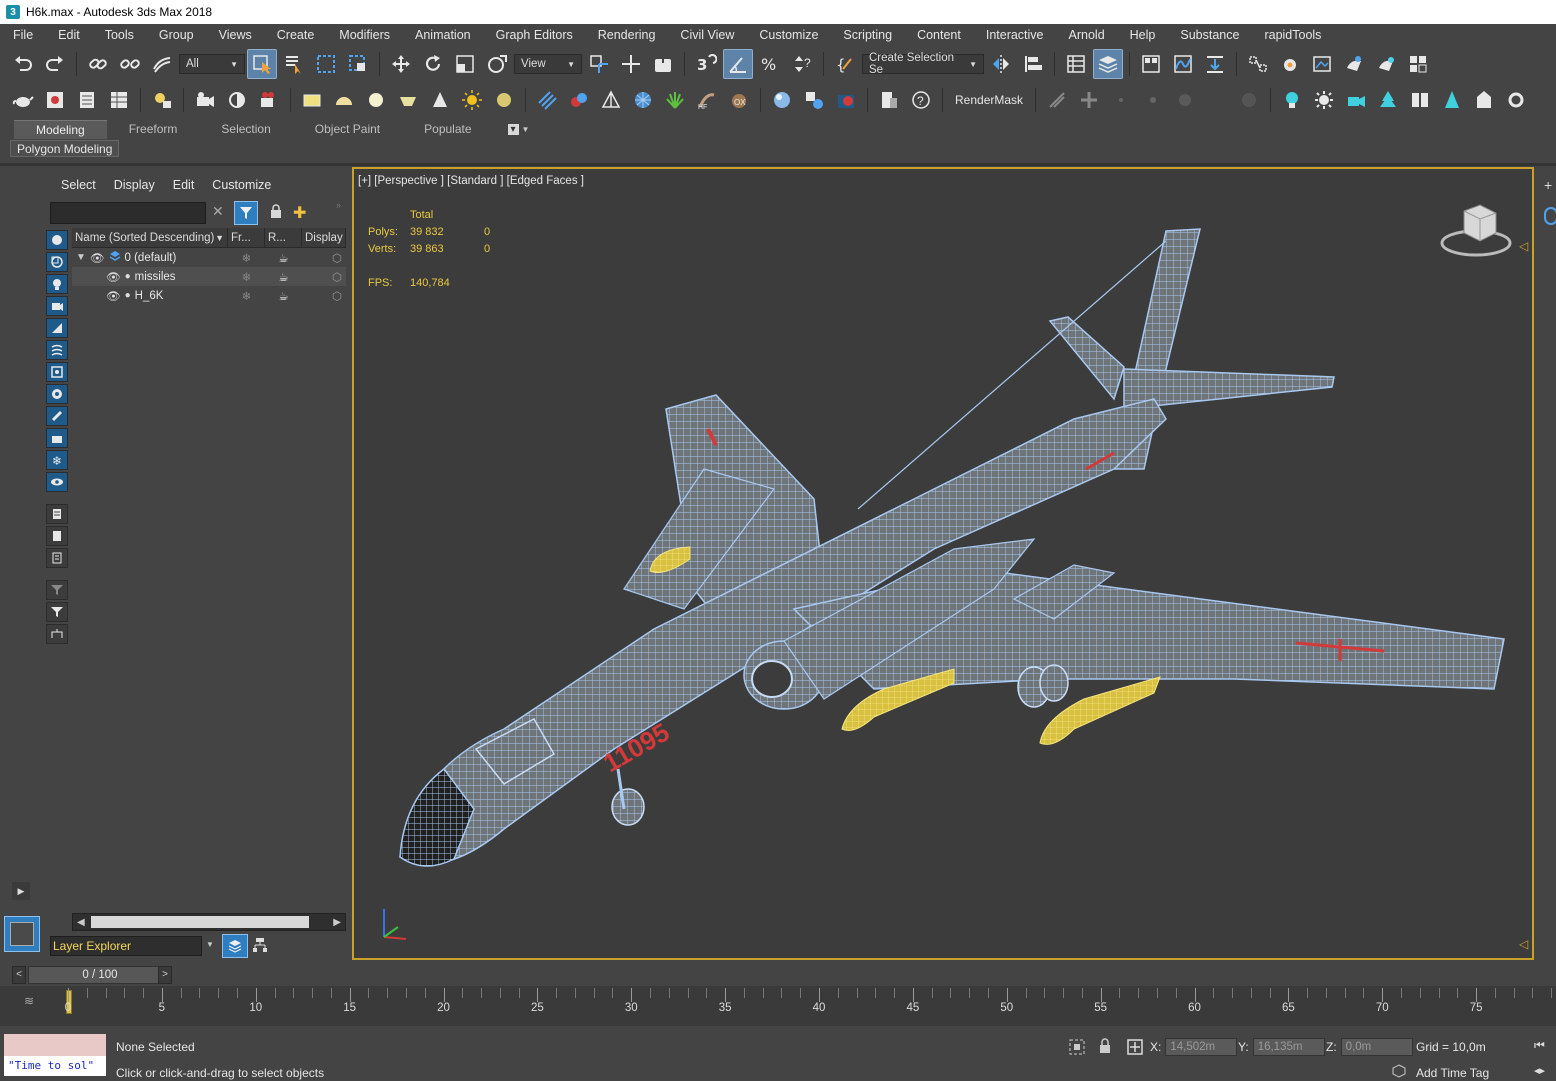  What do you see at coordinates (57, 558) in the screenshot?
I see `display-invert-icon` at bounding box center [57, 558].